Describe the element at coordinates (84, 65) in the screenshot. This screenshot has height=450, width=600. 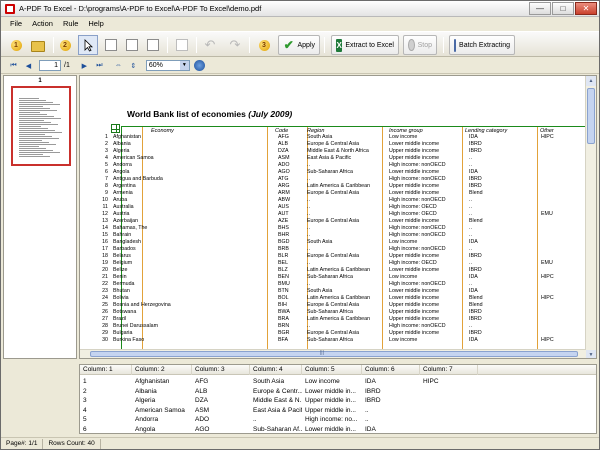
I see `next-page-button: ▶` at that location.